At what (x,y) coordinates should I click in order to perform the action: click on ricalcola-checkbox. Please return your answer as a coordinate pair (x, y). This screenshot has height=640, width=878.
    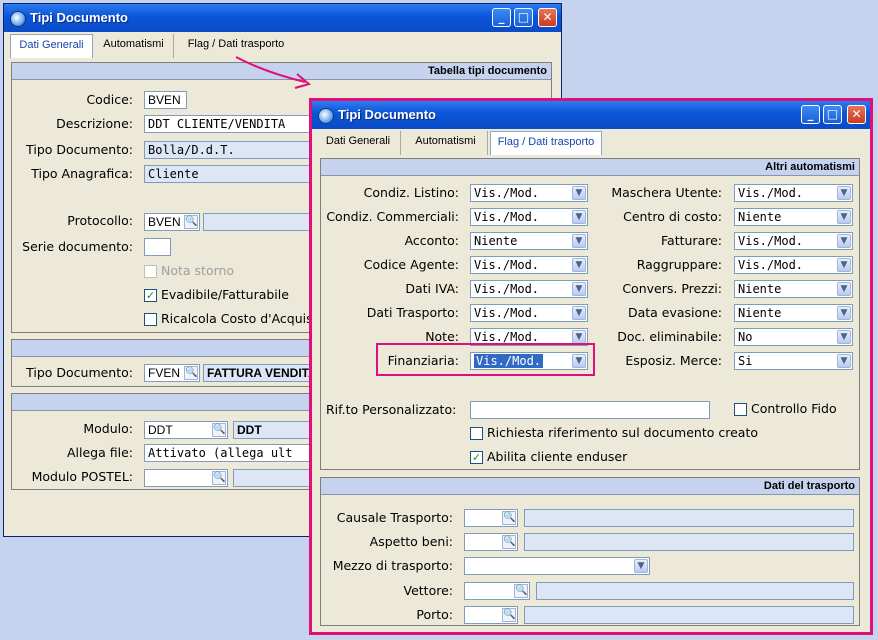
    Looking at the image, I should click on (150, 319).